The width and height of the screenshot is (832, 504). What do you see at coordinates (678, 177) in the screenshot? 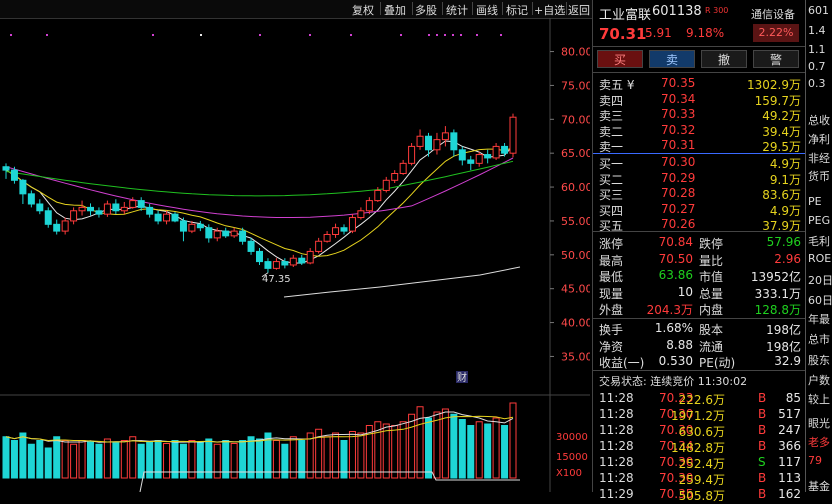
I see `row-price: 70.29` at bounding box center [678, 177].